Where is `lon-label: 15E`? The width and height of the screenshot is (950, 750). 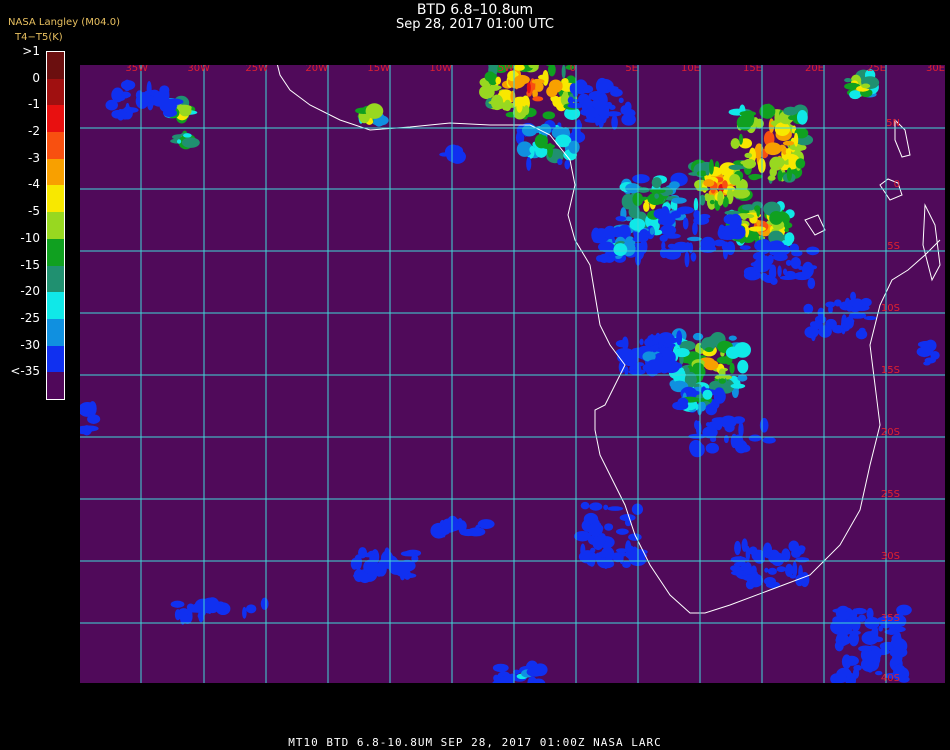
lon-label: 15E is located at coordinates (752, 69).